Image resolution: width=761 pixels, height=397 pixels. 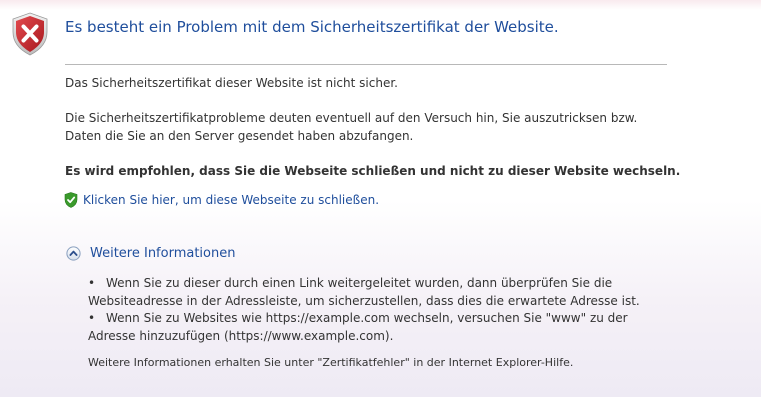 I want to click on collapse-chevron-up-icon, so click(x=73, y=253).